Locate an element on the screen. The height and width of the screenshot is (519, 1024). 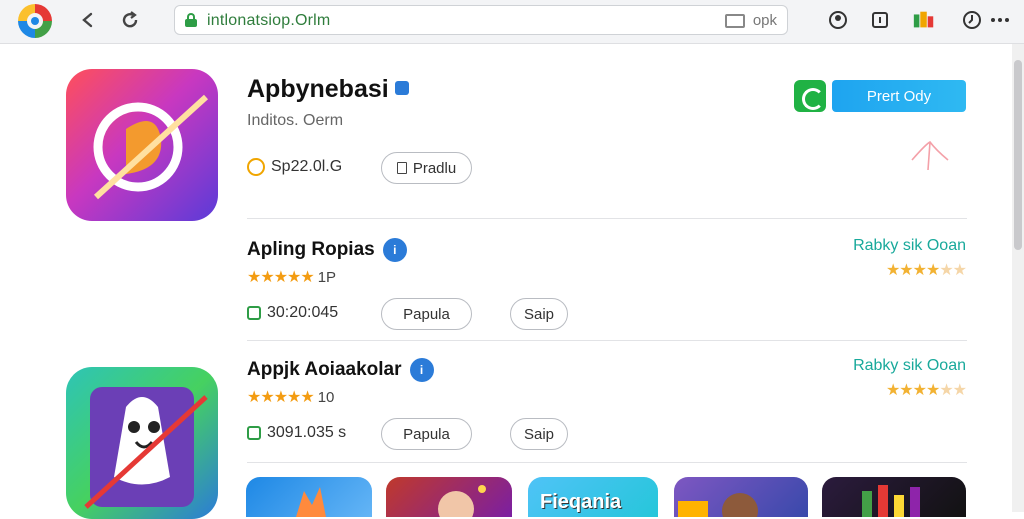
download-ring-icon is located at coordinates (256, 167).